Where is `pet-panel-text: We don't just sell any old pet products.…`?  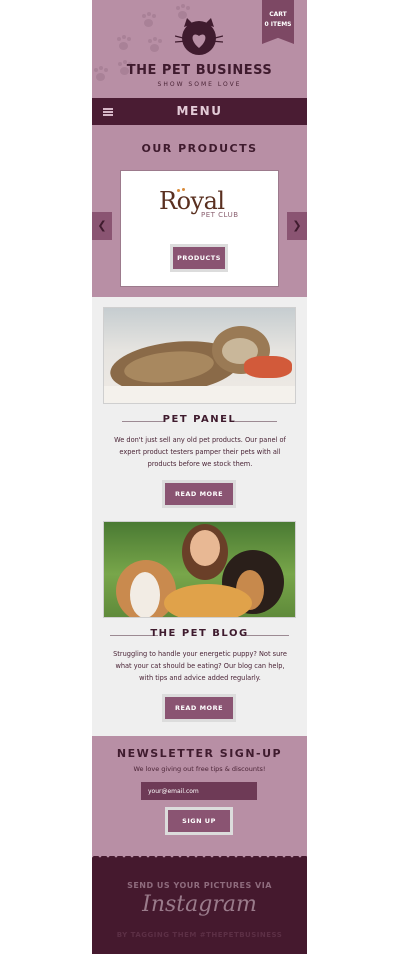
pet-panel-text: We don't just sell any old pet products.… is located at coordinates (200, 452).